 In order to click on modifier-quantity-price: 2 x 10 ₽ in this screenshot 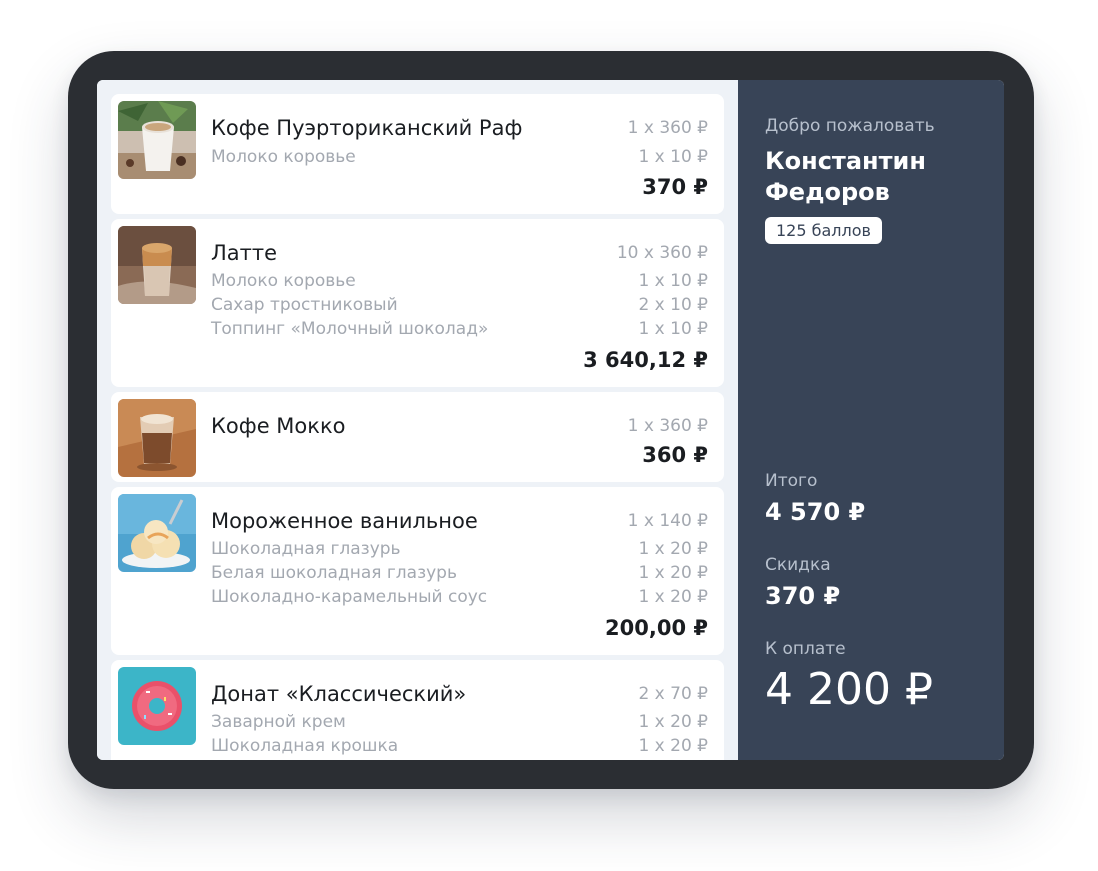, I will do `click(673, 305)`.